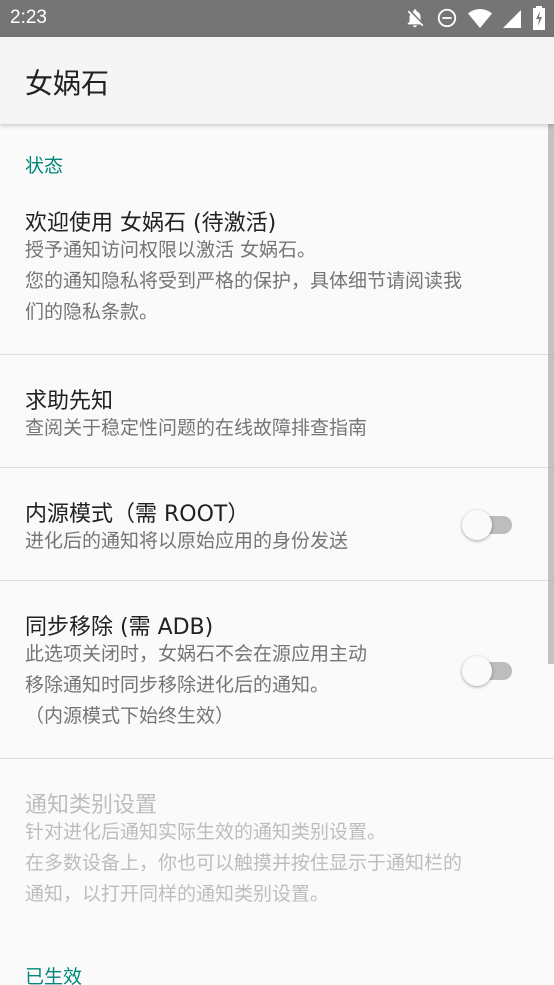  What do you see at coordinates (92, 312) in the screenshot?
I see `summary-line: 们的隐私条款。` at bounding box center [92, 312].